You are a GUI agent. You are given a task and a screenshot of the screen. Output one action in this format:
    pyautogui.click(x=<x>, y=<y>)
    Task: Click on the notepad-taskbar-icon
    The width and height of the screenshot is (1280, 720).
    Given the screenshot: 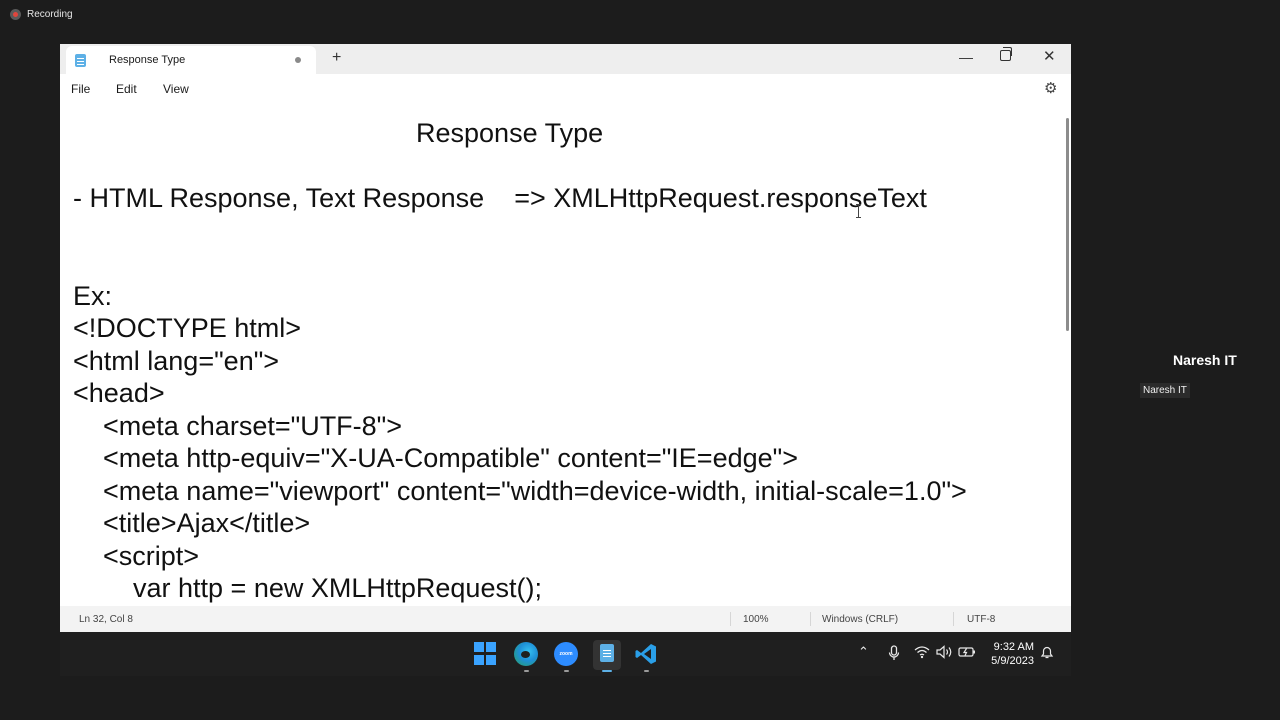 What is the action you would take?
    pyautogui.click(x=607, y=655)
    